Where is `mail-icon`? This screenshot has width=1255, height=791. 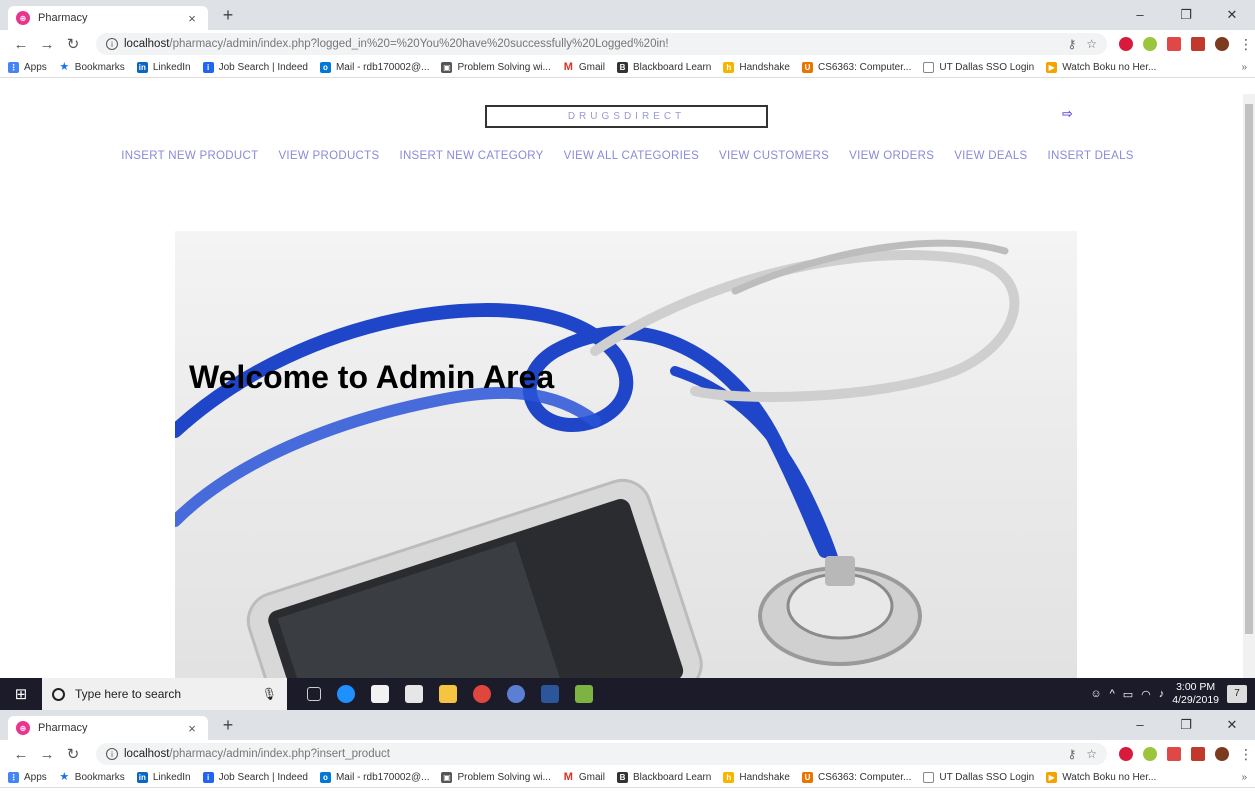
mail-icon is located at coordinates (414, 694).